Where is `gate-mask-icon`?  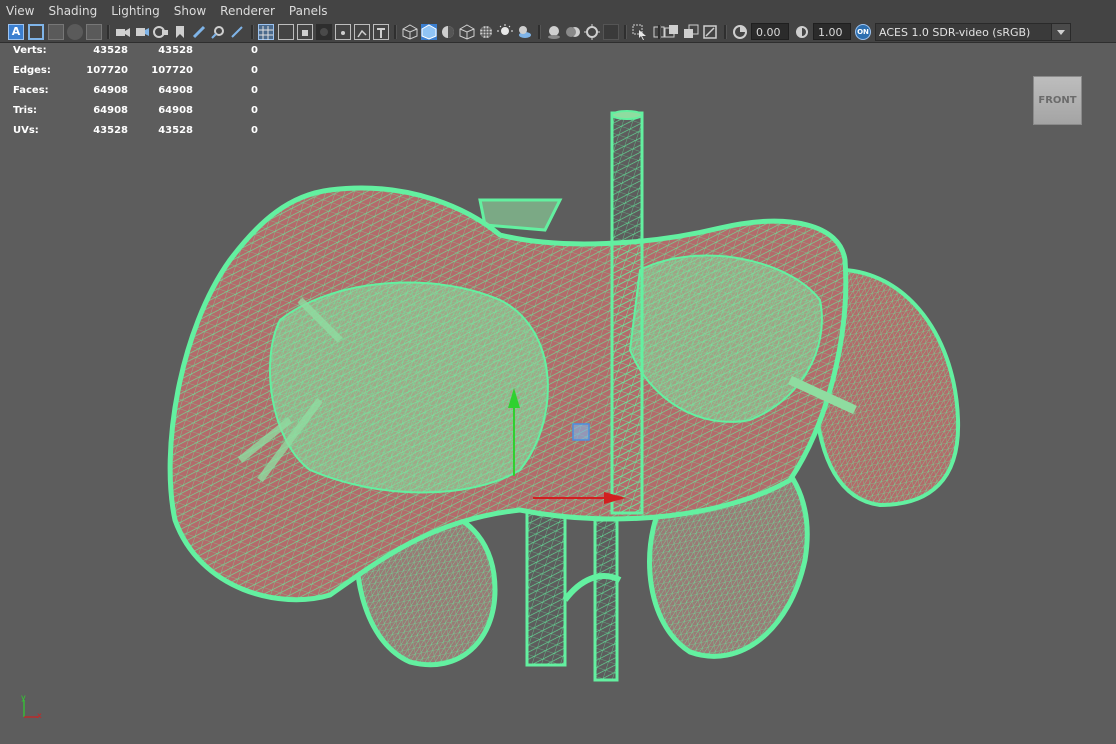 gate-mask-icon is located at coordinates (324, 32).